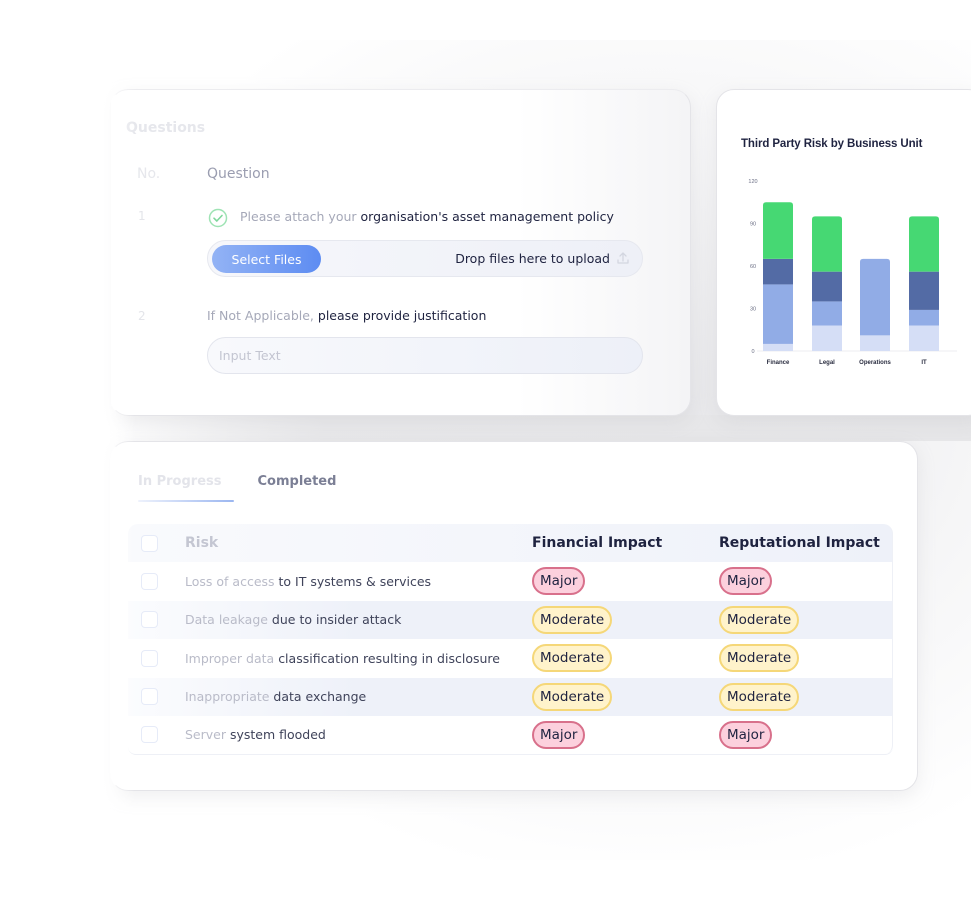 The width and height of the screenshot is (971, 903). What do you see at coordinates (425, 355) in the screenshot?
I see `justification-input` at bounding box center [425, 355].